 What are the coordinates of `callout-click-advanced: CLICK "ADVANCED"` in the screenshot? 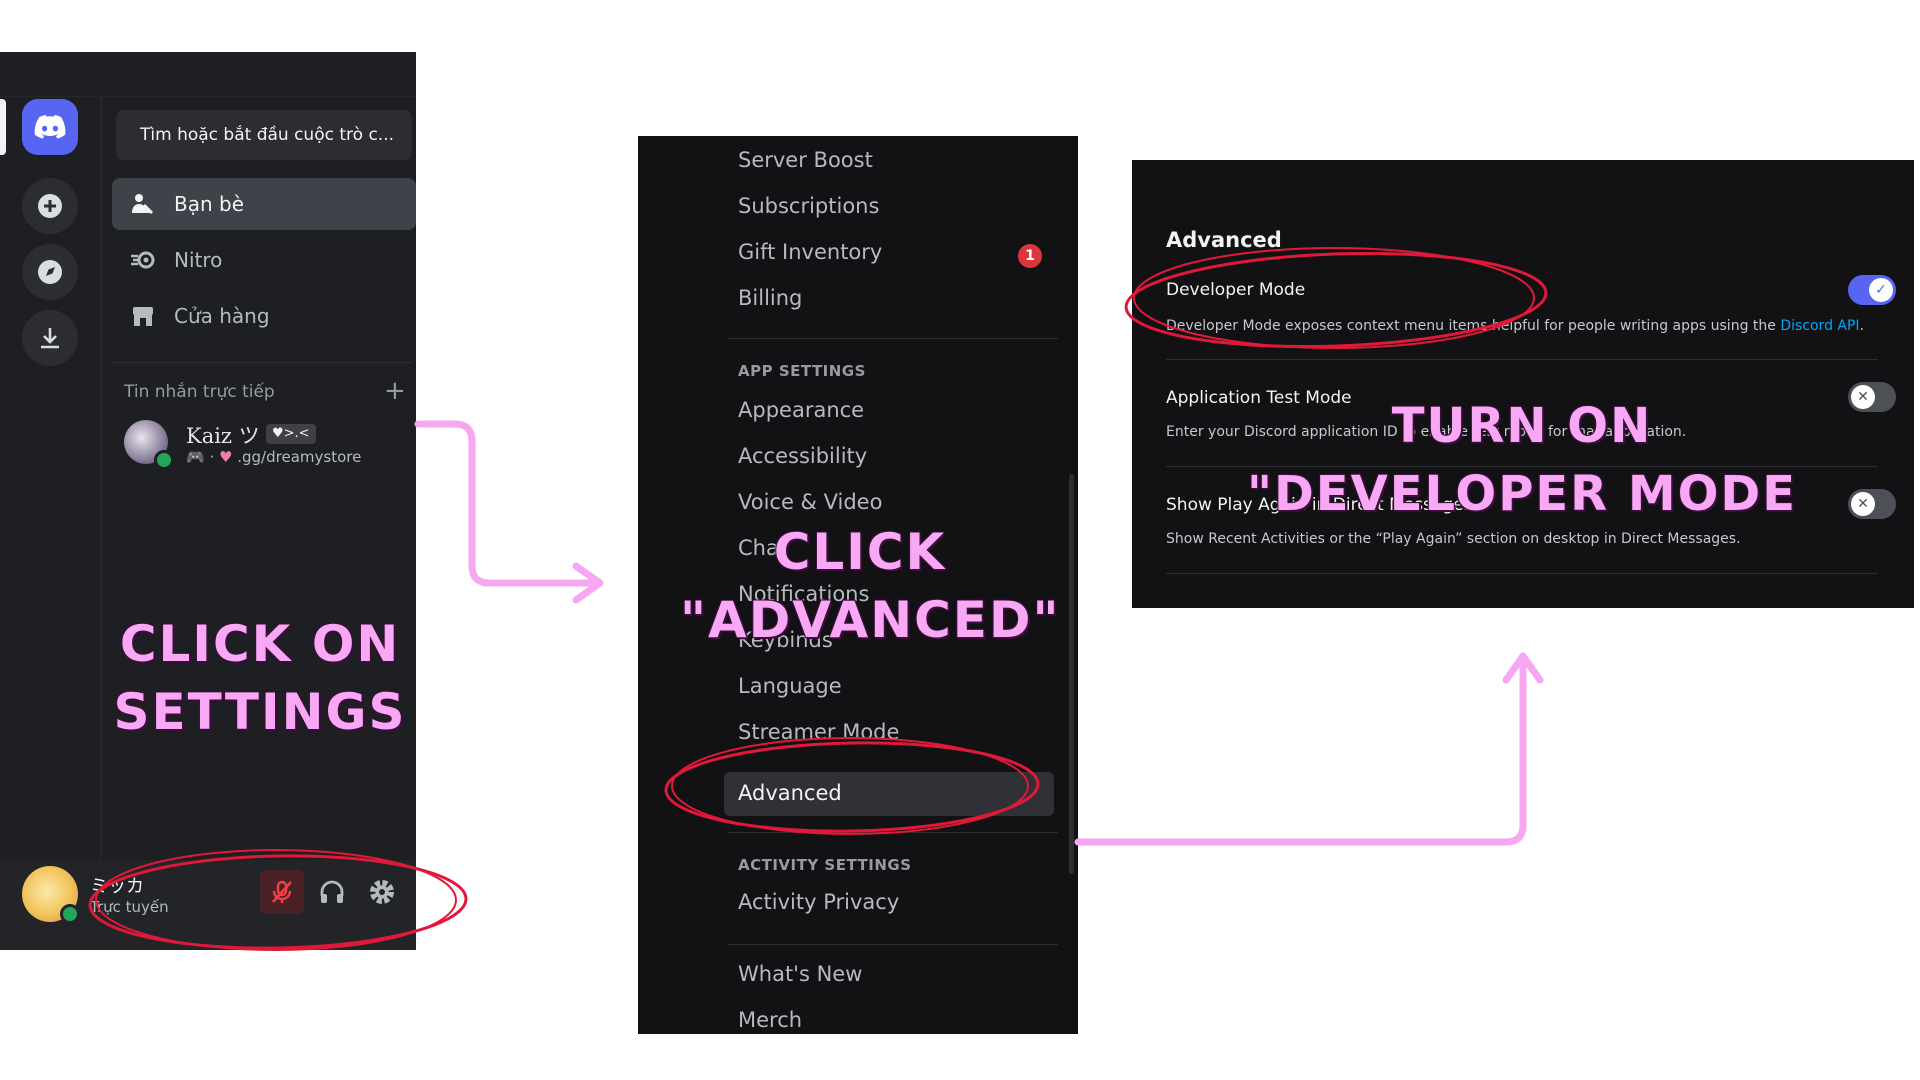 It's located at (870, 586).